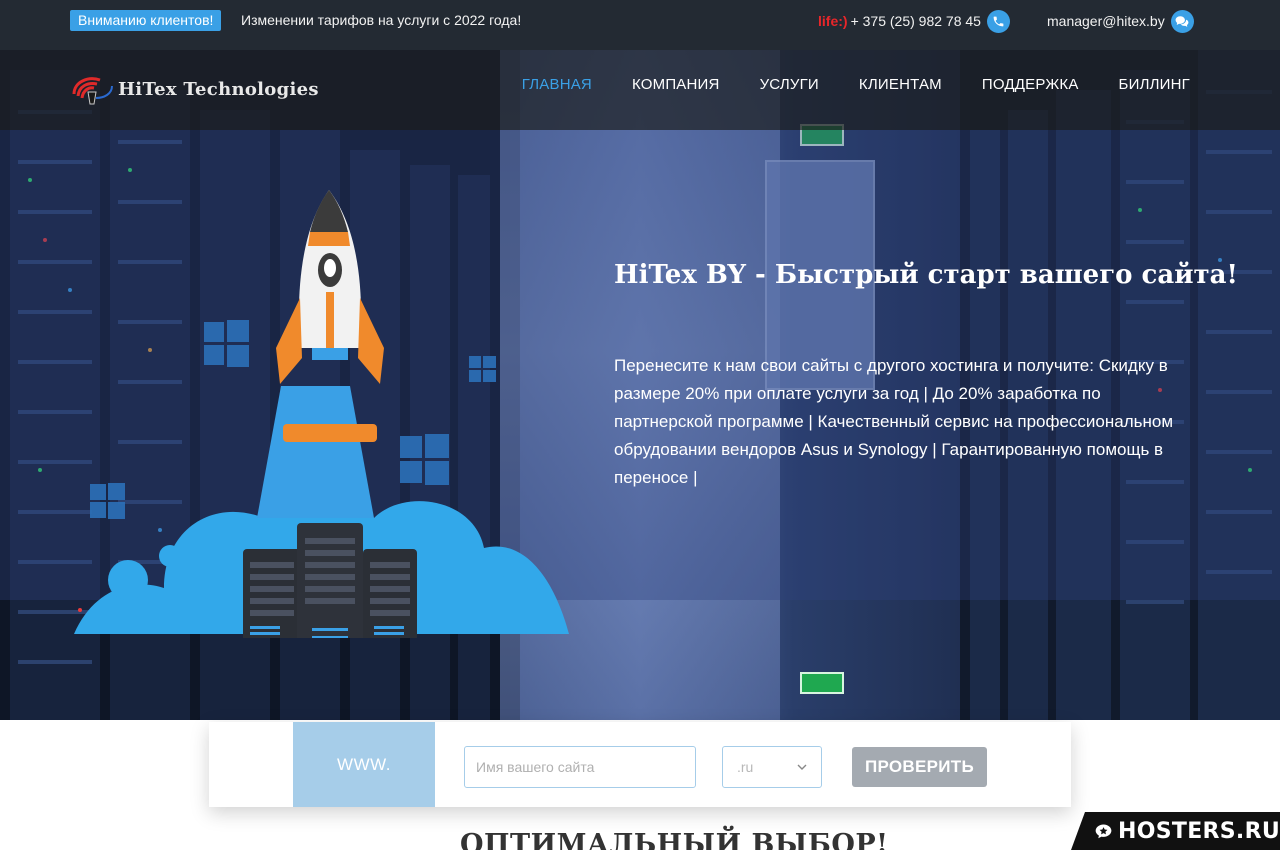  What do you see at coordinates (218, 89) in the screenshot?
I see `logo-text: HiTex Technologies` at bounding box center [218, 89].